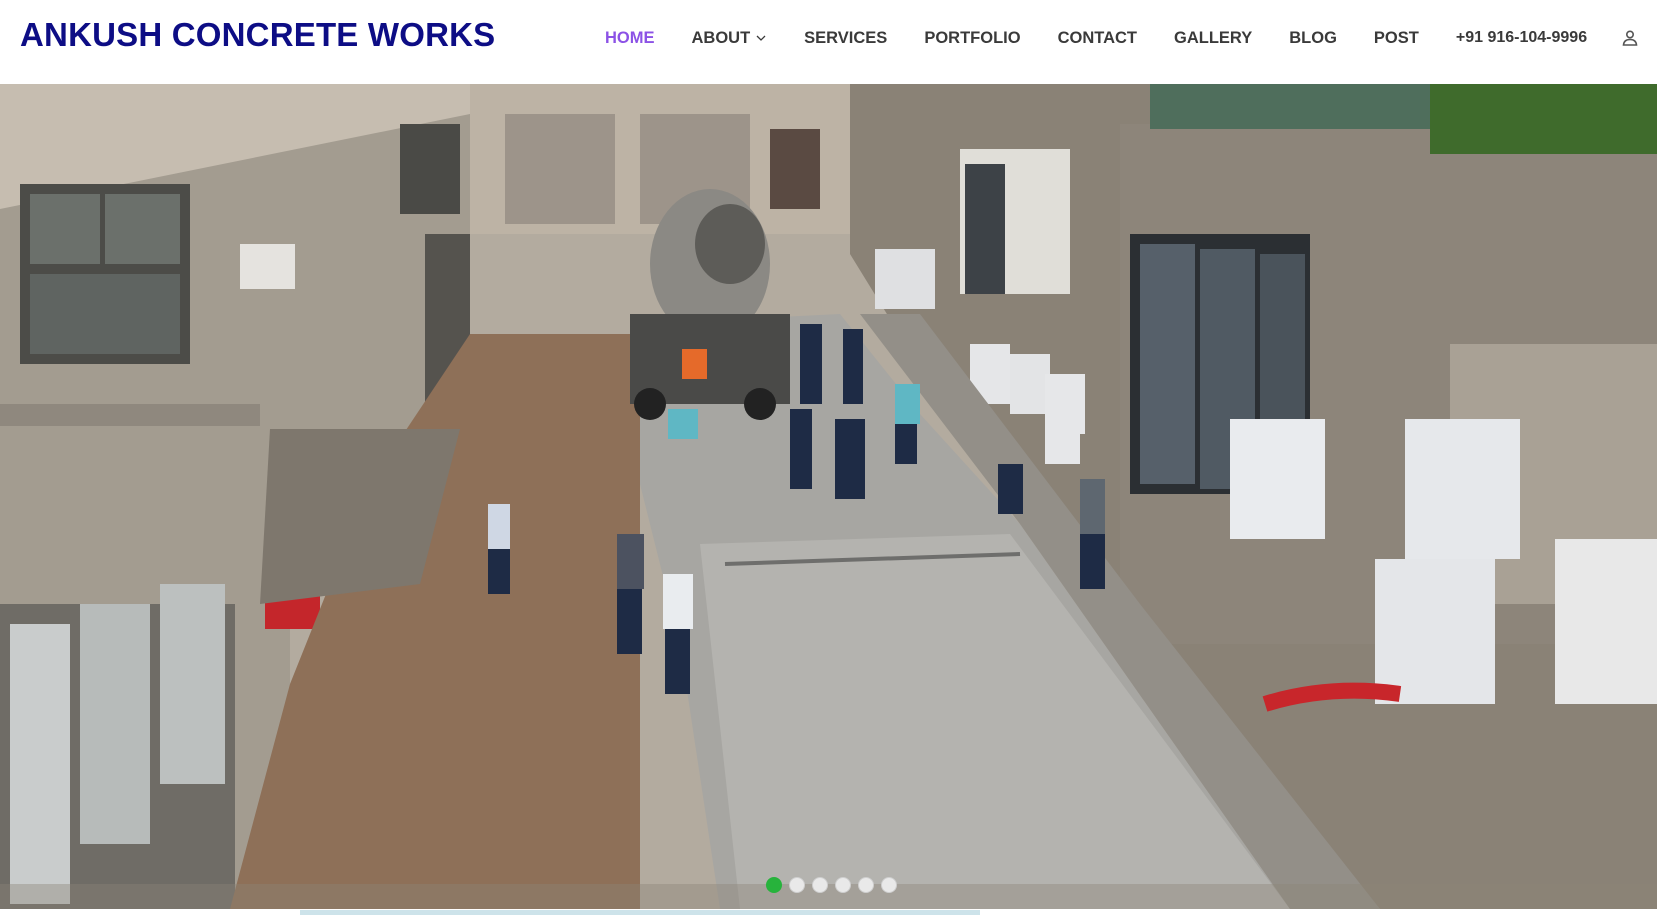  Describe the element at coordinates (1630, 38) in the screenshot. I see `user-icon` at that location.